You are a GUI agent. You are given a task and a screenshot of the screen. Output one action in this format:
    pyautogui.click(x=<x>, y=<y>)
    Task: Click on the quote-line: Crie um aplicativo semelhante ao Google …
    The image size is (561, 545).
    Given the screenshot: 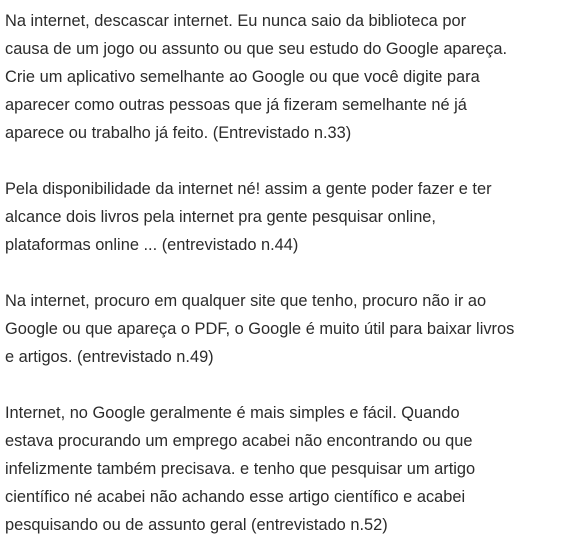 What is the action you would take?
    pyautogui.click(x=242, y=77)
    